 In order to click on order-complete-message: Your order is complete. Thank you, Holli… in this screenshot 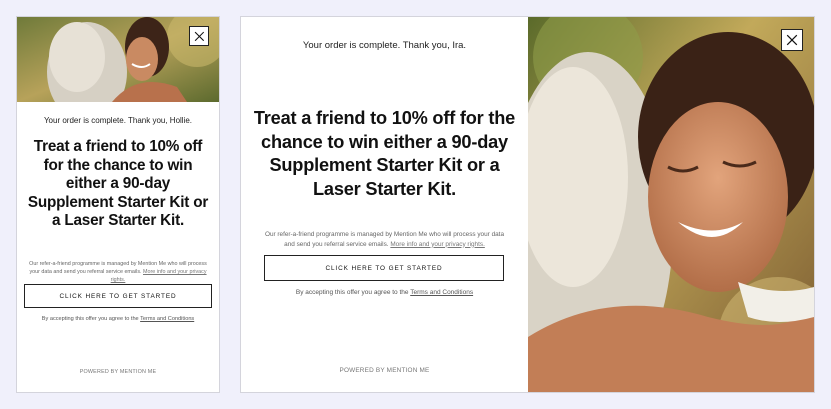, I will do `click(118, 120)`.